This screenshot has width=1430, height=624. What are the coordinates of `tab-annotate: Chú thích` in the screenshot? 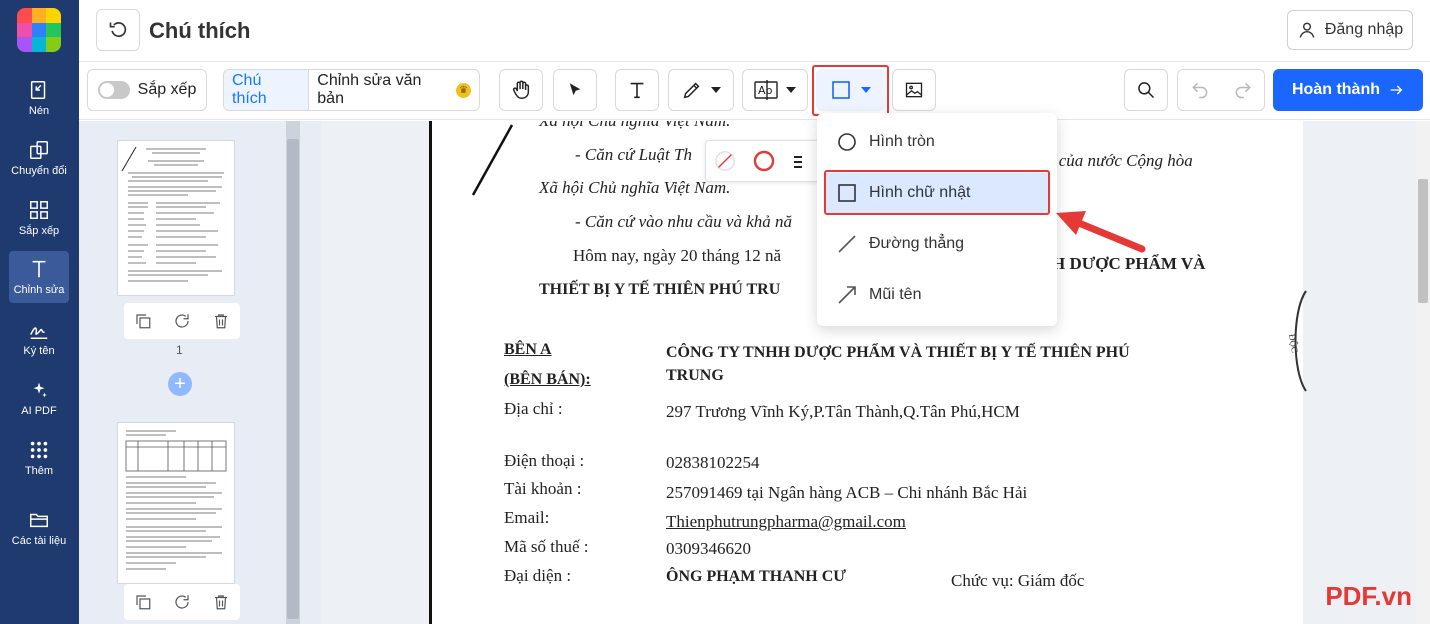 It's located at (267, 90).